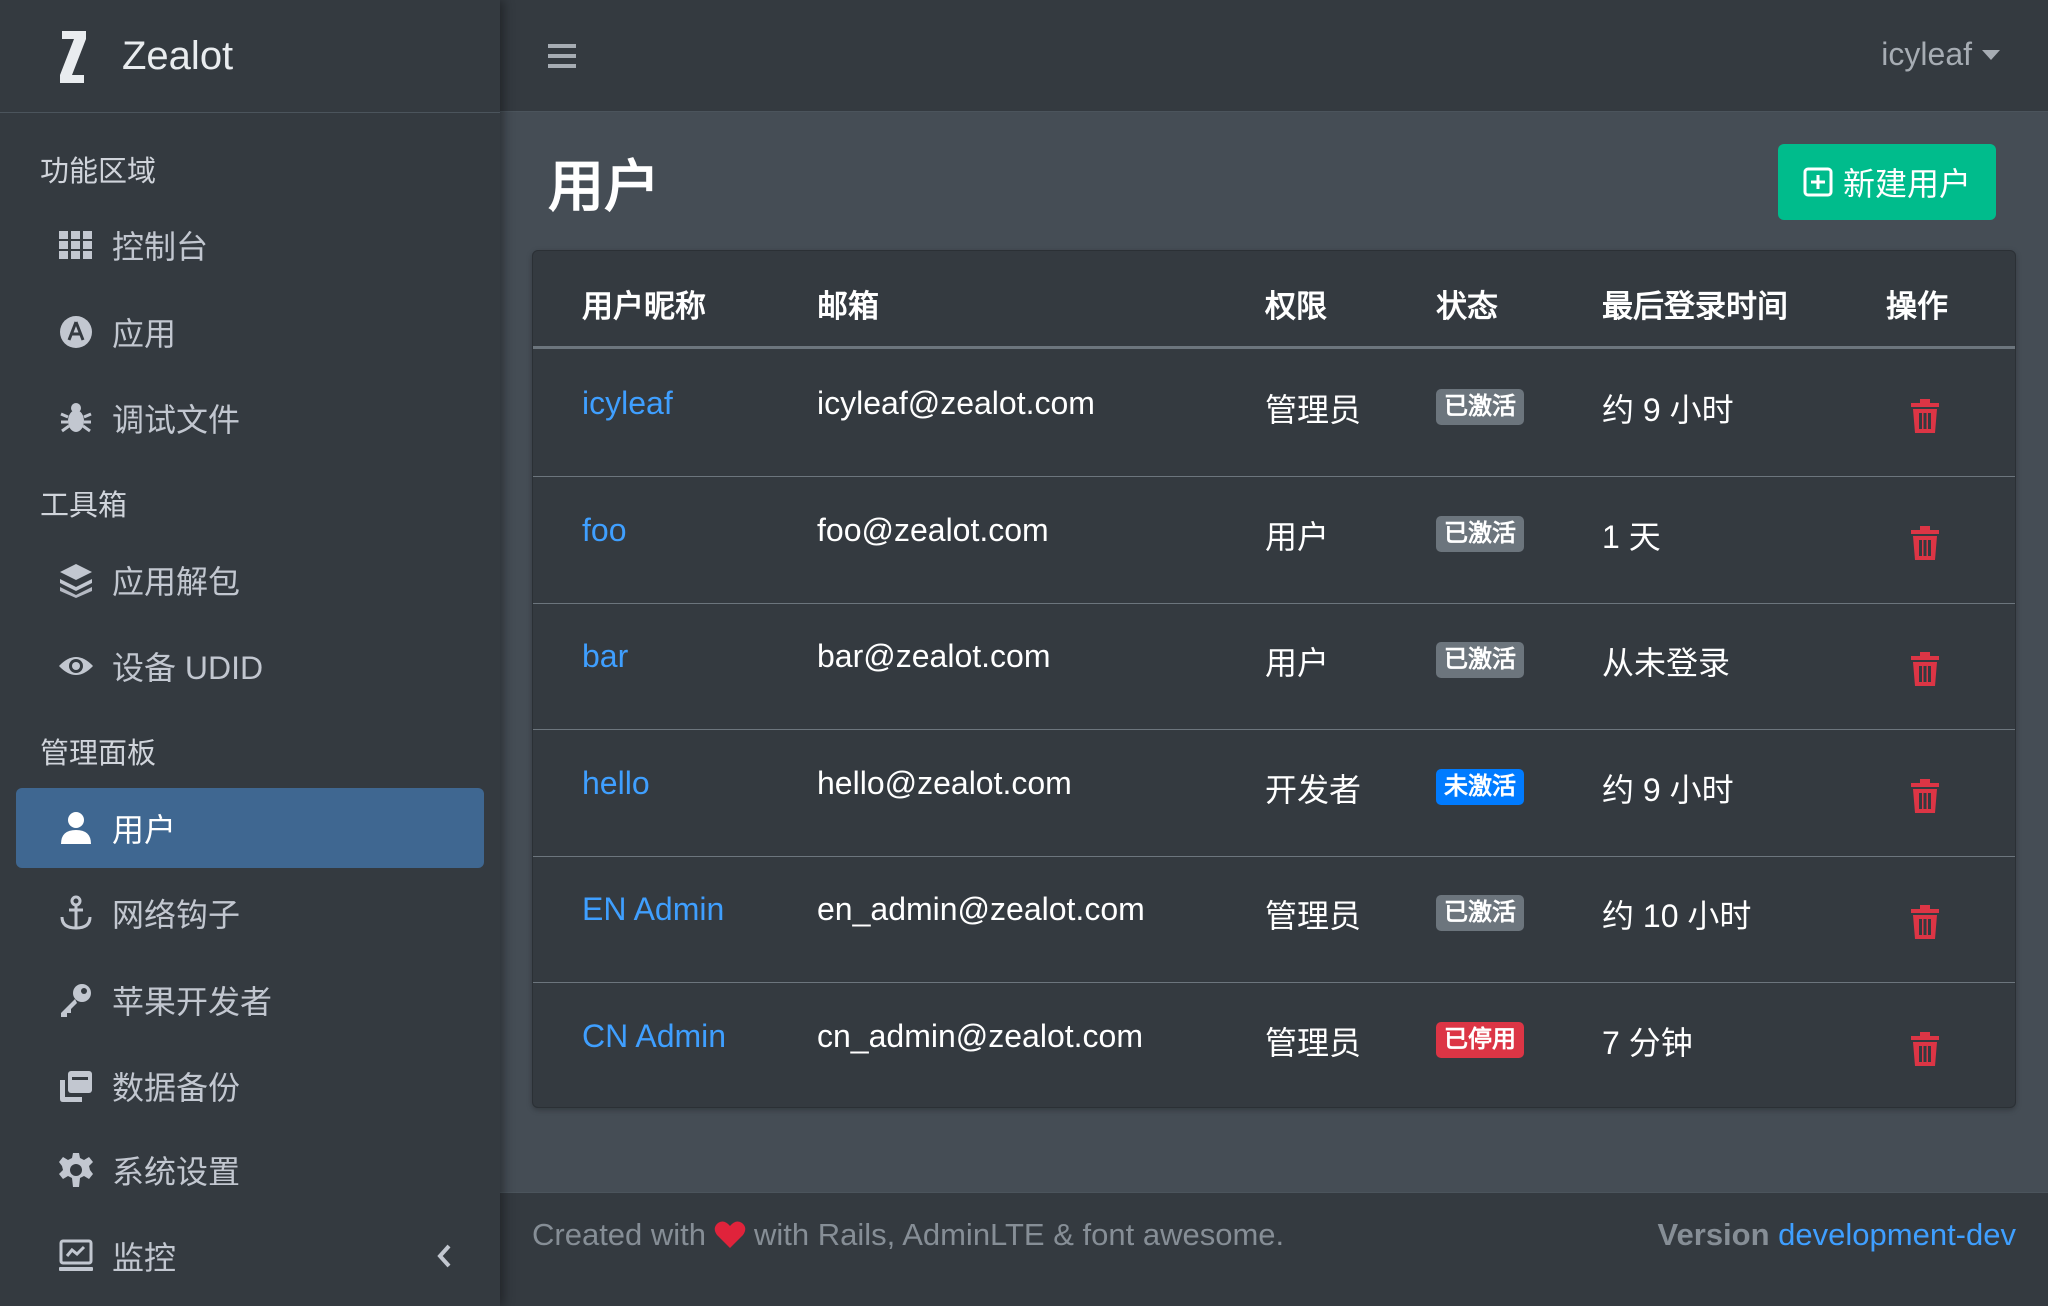 The width and height of the screenshot is (2048, 1306). I want to click on nav-header-features: 功能区域, so click(98, 172).